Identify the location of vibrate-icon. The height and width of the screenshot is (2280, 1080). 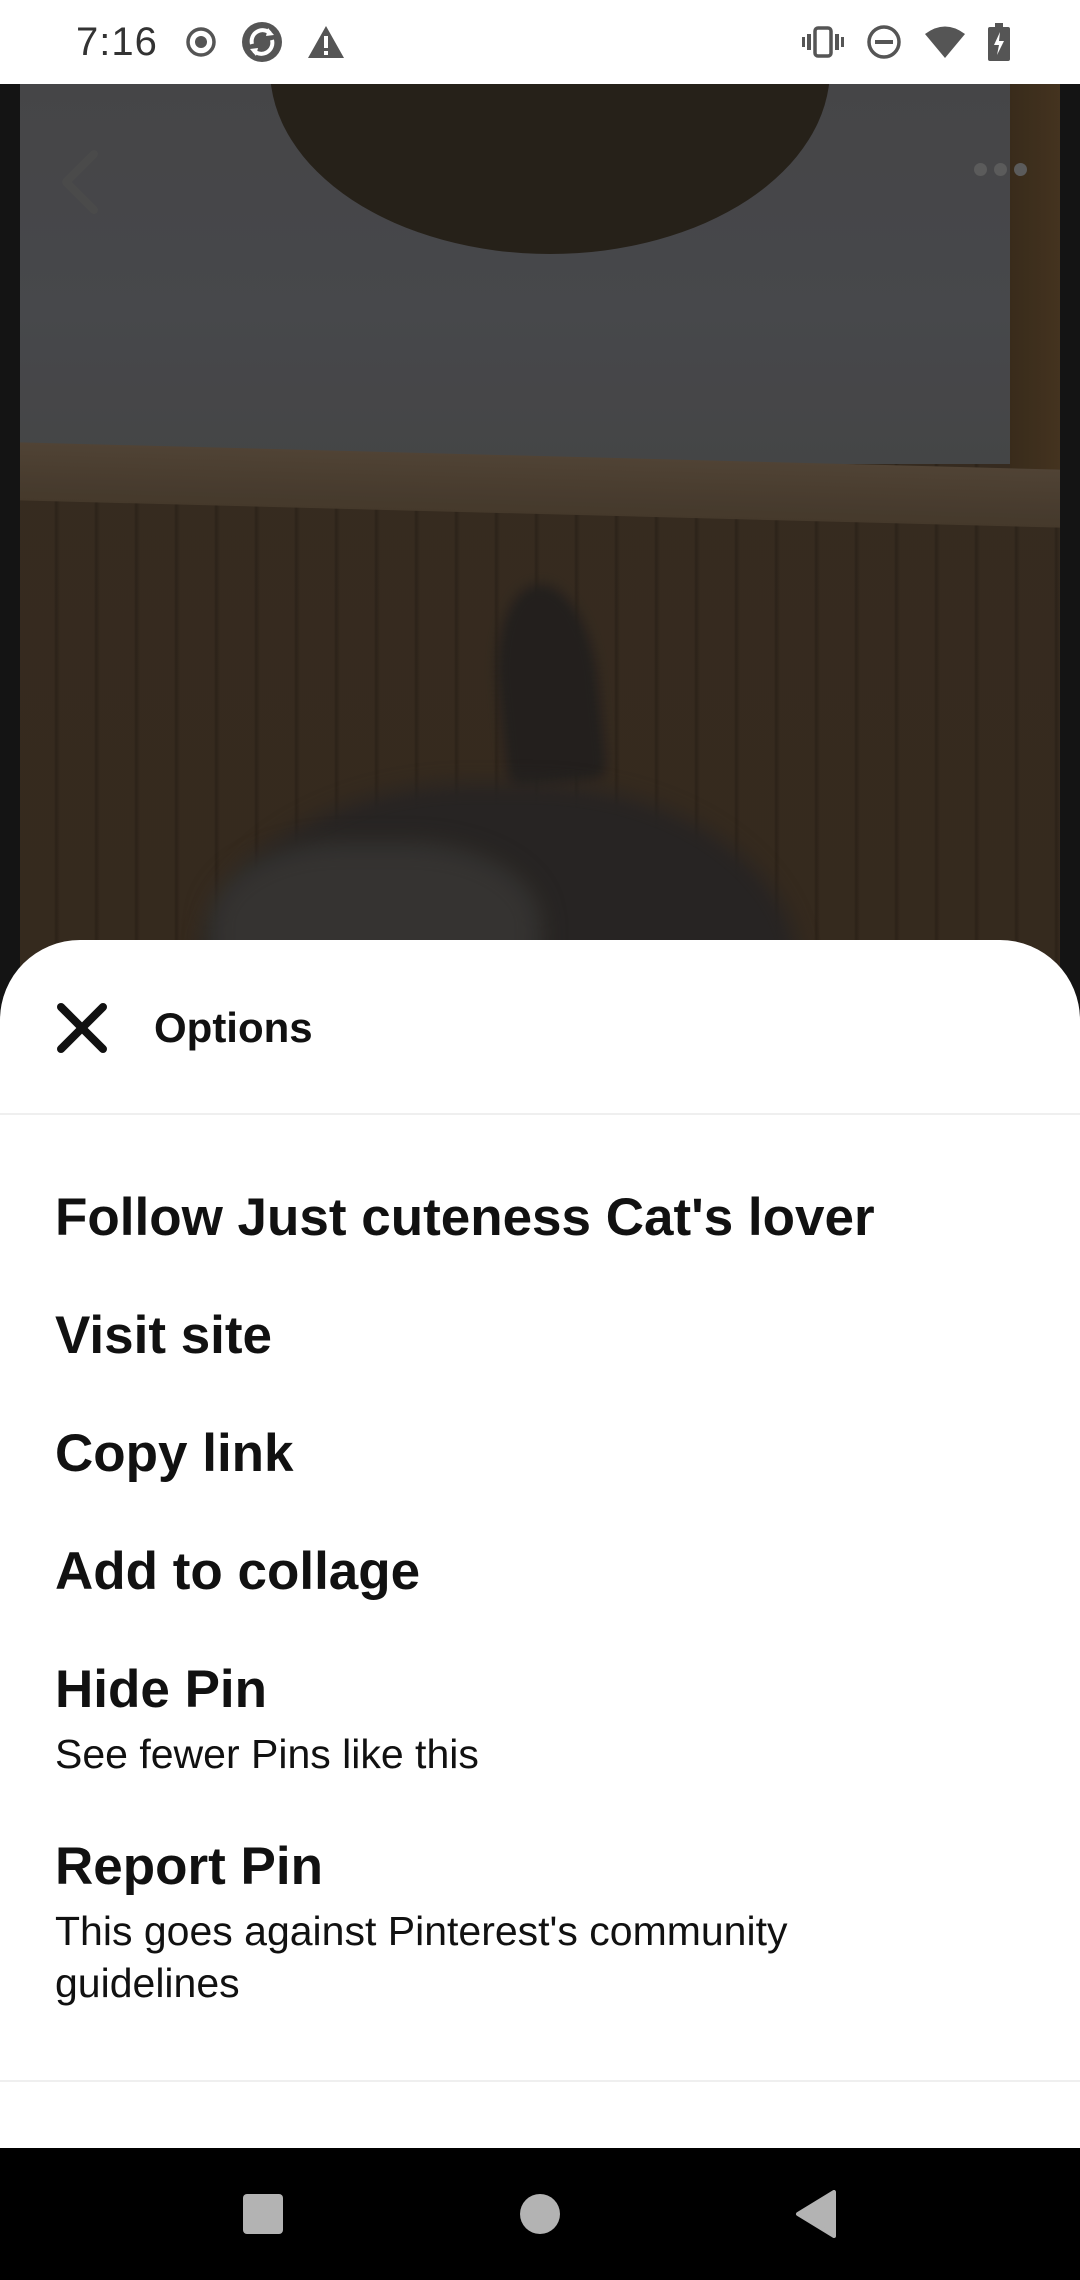
(823, 42).